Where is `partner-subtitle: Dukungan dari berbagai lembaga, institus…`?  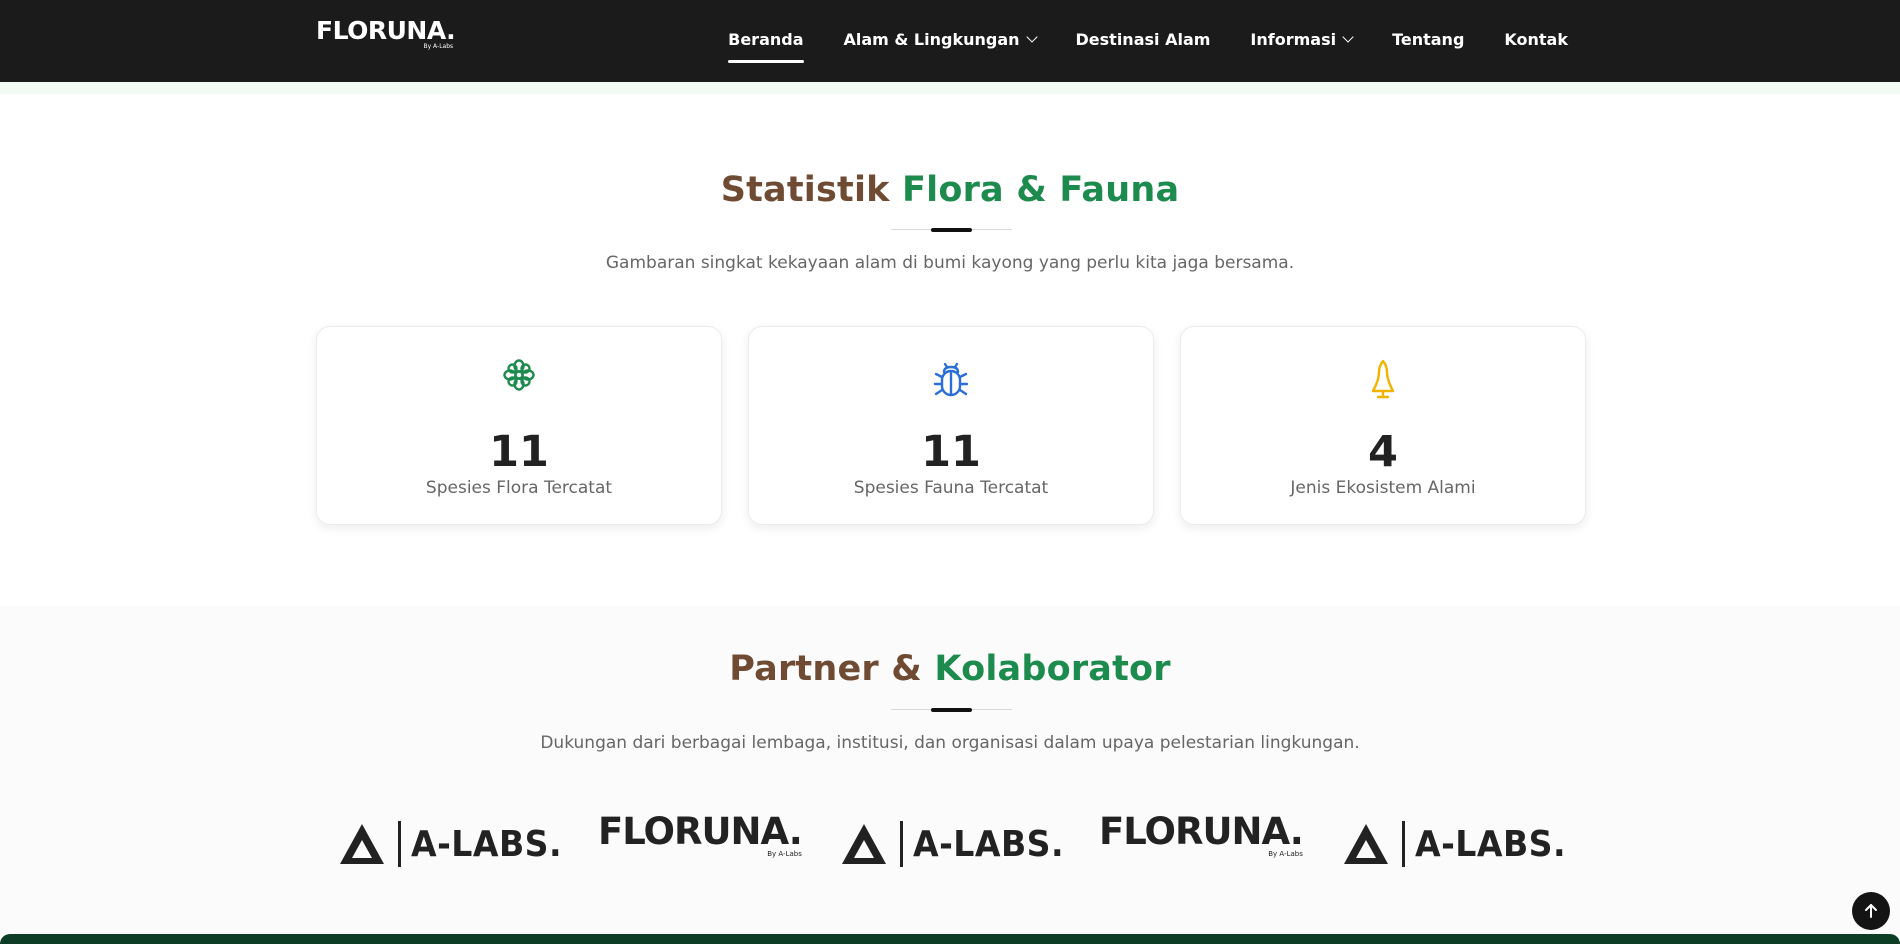 partner-subtitle: Dukungan dari berbagai lembaga, institus… is located at coordinates (950, 743).